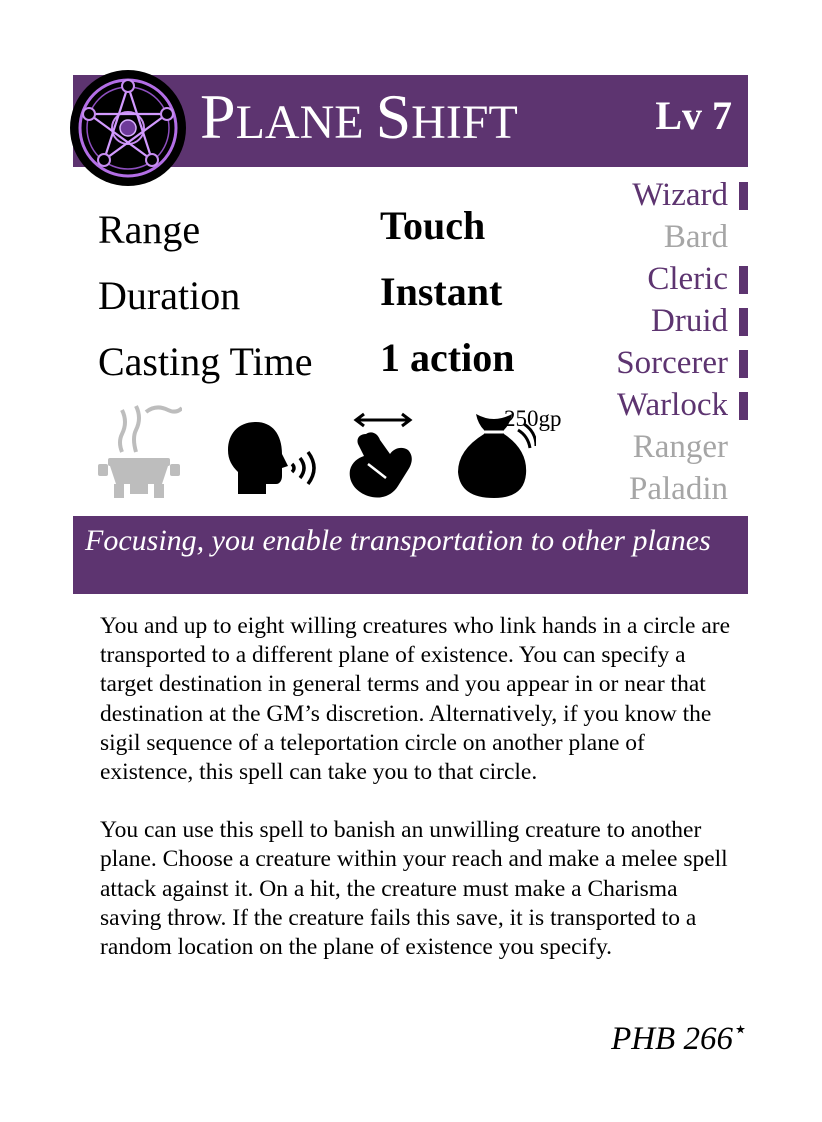 This screenshot has width=822, height=1122. Describe the element at coordinates (695, 237) in the screenshot. I see `class-bard: Bard` at that location.